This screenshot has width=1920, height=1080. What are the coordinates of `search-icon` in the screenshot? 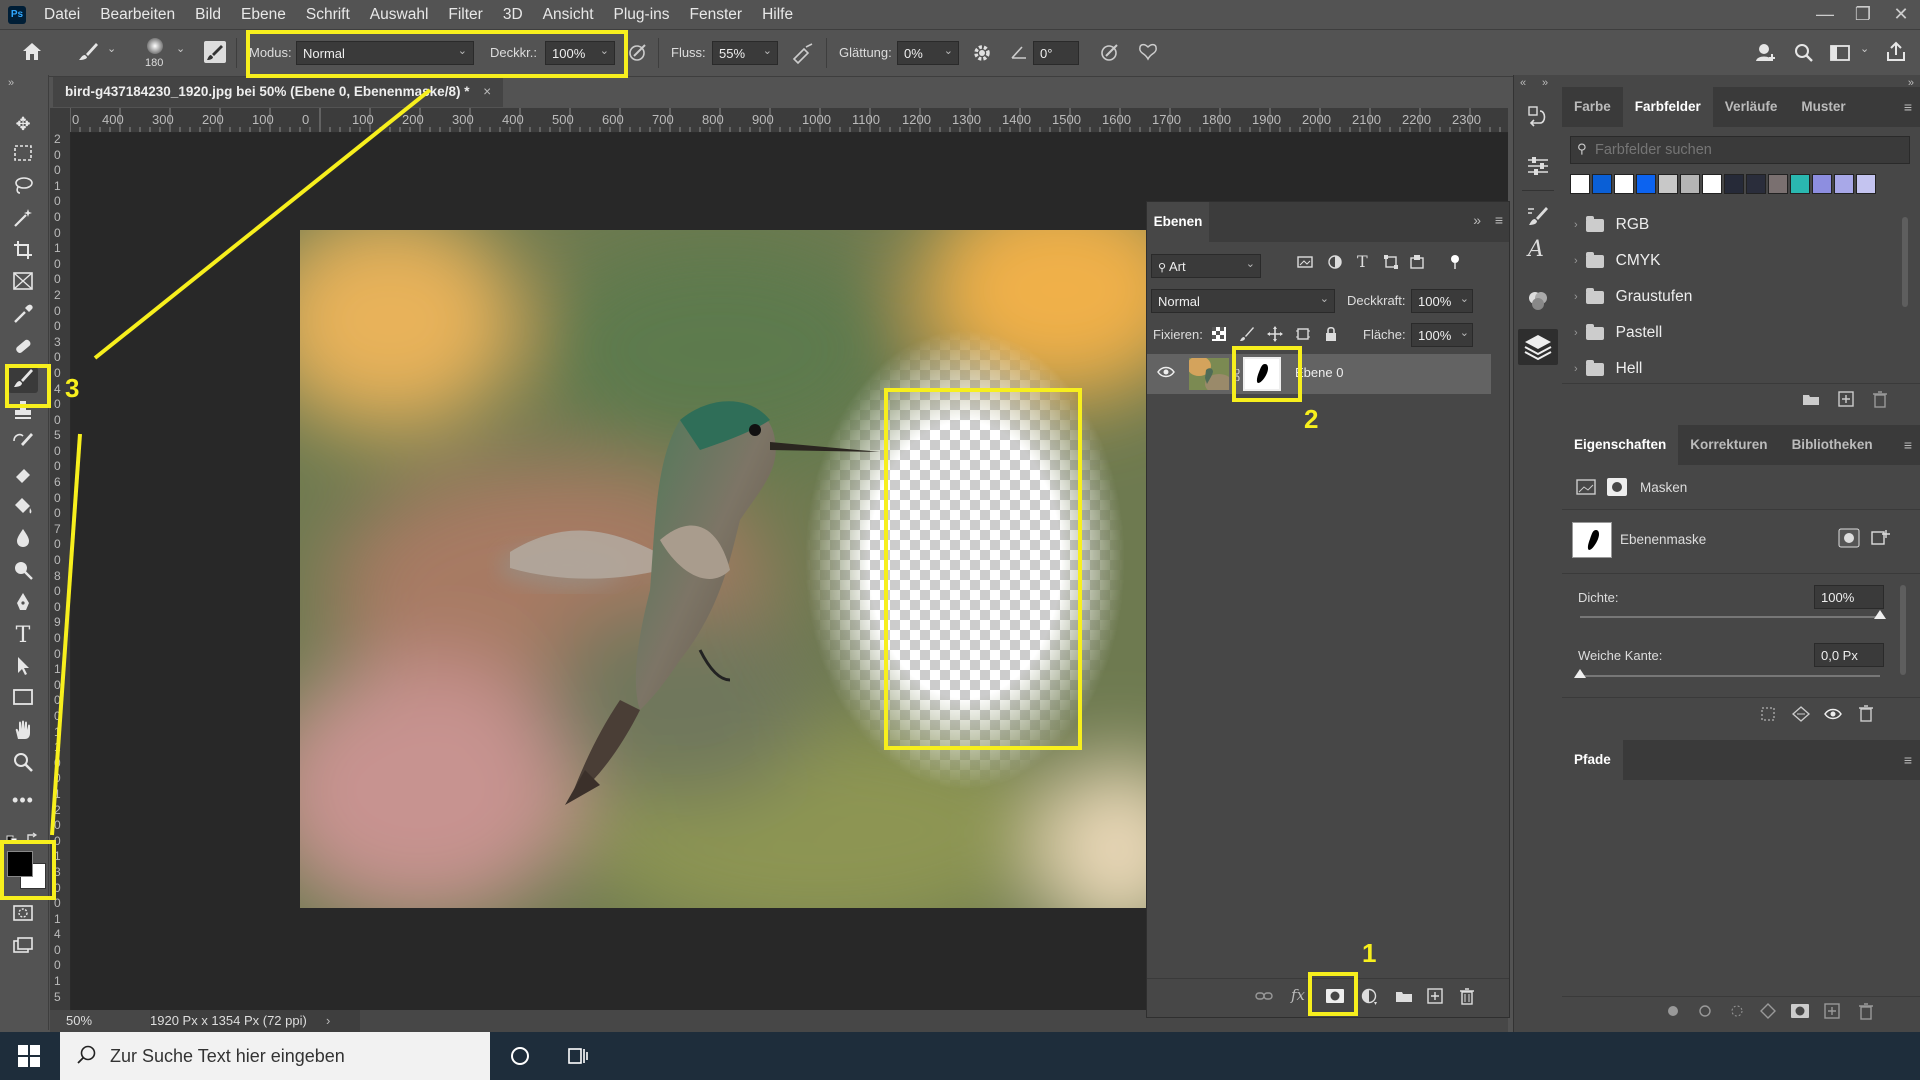 It's located at (1804, 53).